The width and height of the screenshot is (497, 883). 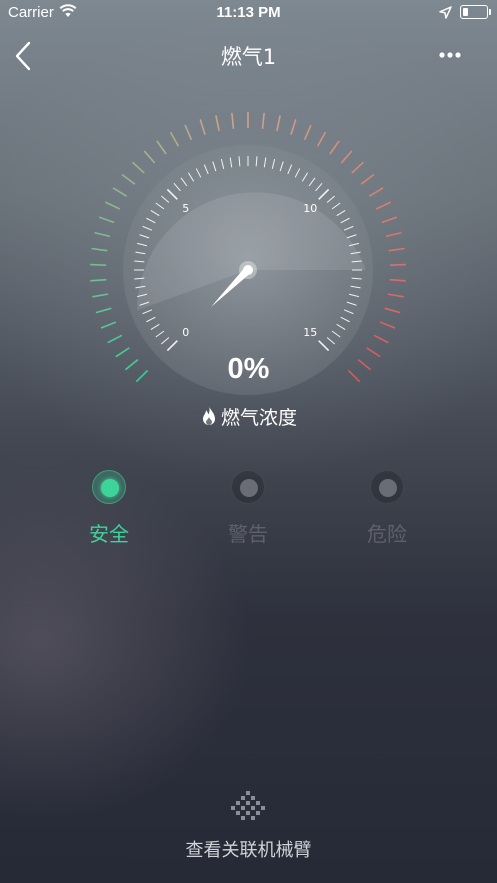 What do you see at coordinates (387, 534) in the screenshot?
I see `level-danger-label: 危险` at bounding box center [387, 534].